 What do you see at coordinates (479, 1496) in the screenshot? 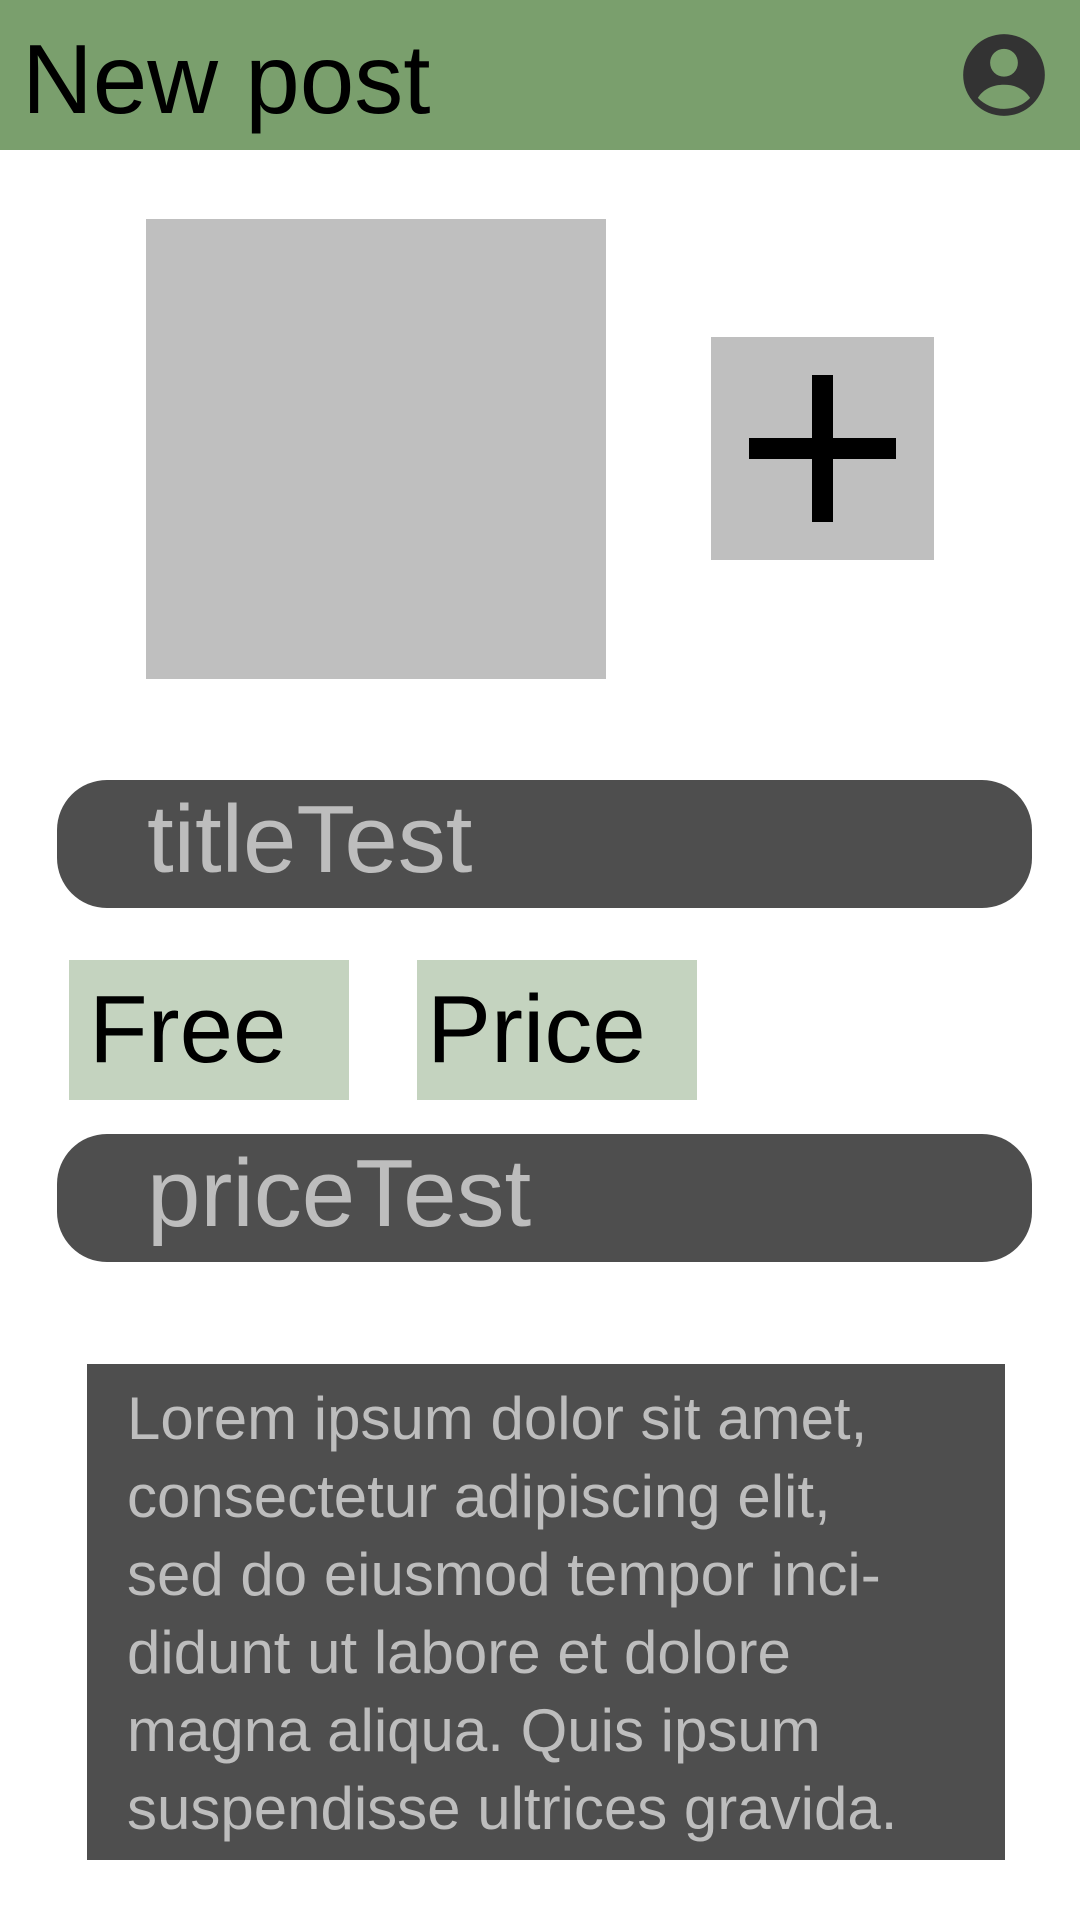
I see `description-line: consectetur adipiscing elit,` at bounding box center [479, 1496].